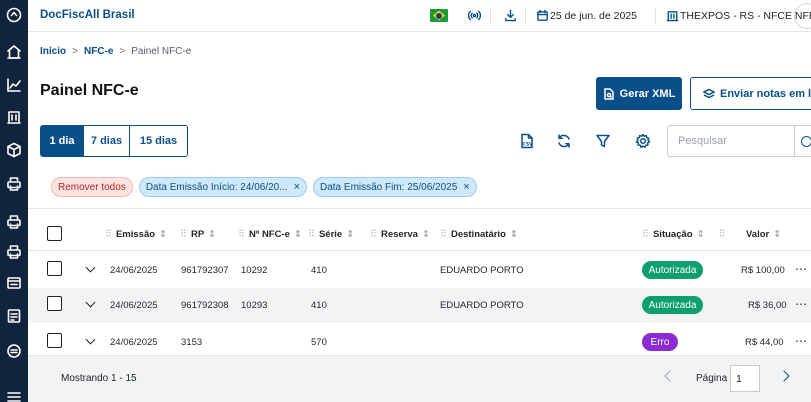 The image size is (811, 402). I want to click on coin-icon, so click(14, 351).